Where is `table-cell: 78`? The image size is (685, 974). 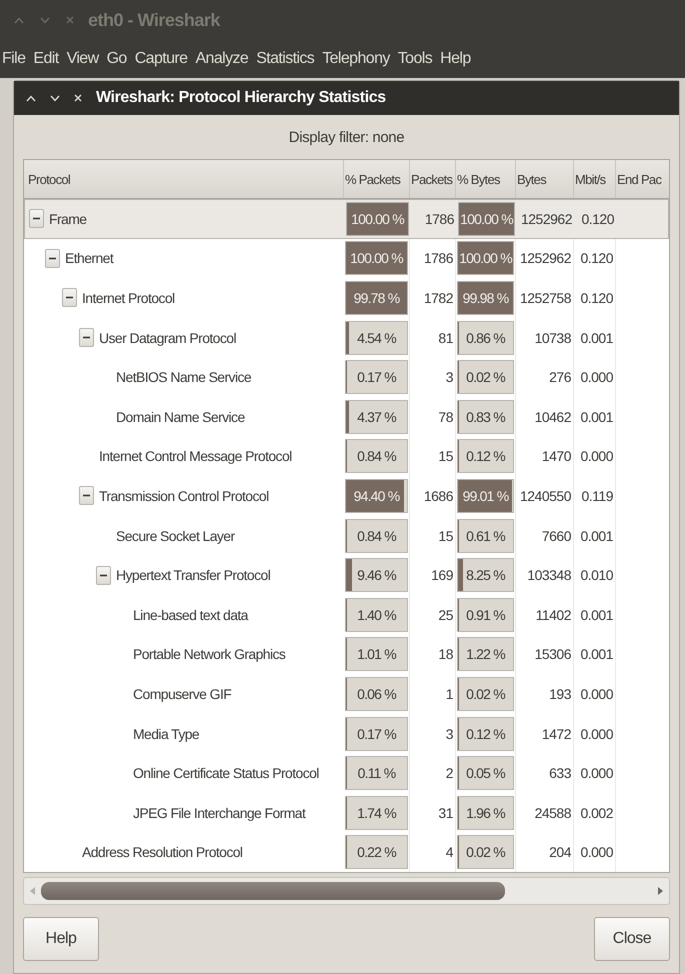 table-cell: 78 is located at coordinates (445, 416).